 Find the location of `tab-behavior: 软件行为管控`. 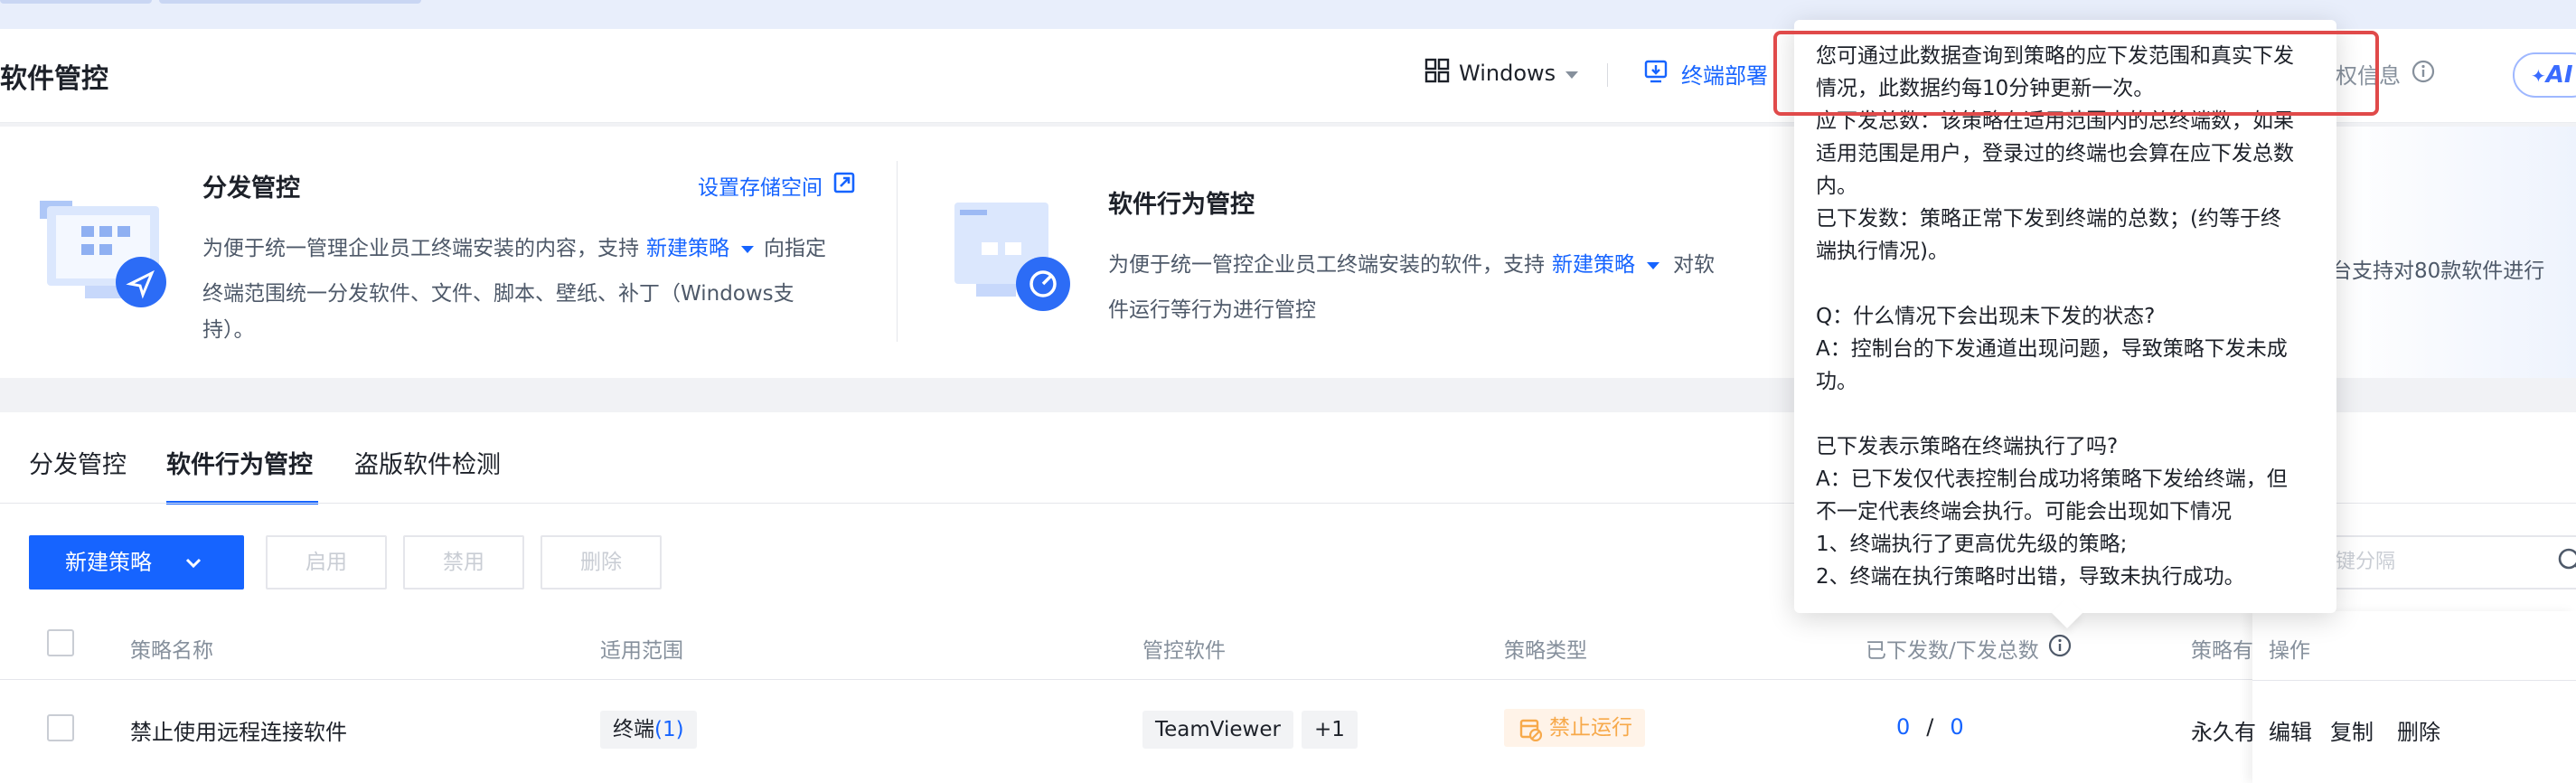

tab-behavior: 软件行为管控 is located at coordinates (240, 462).